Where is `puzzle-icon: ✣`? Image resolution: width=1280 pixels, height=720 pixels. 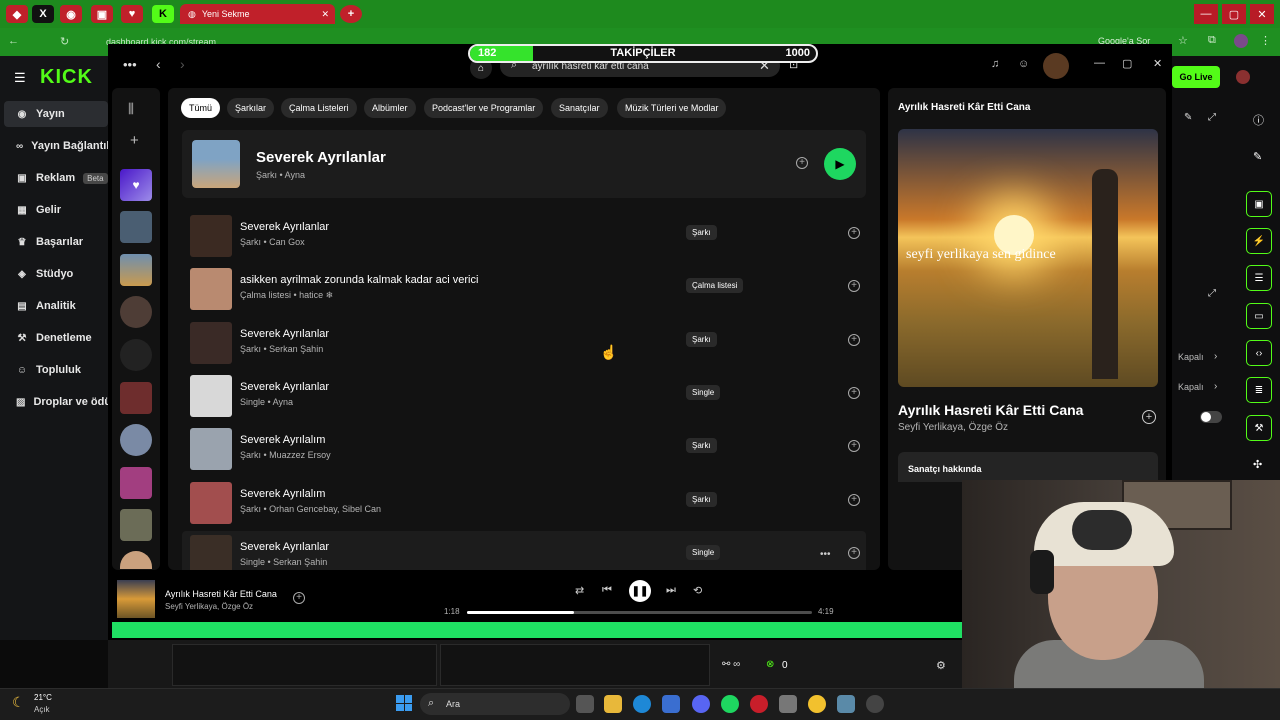 puzzle-icon: ✣ is located at coordinates (1257, 464).